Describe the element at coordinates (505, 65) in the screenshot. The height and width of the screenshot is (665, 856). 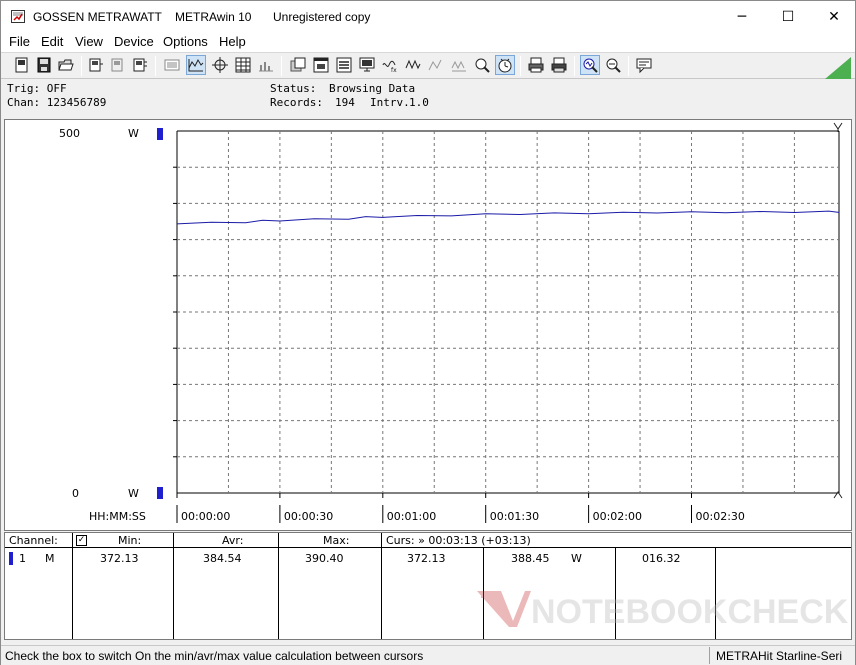
I see `clock-trigger-icon` at that location.